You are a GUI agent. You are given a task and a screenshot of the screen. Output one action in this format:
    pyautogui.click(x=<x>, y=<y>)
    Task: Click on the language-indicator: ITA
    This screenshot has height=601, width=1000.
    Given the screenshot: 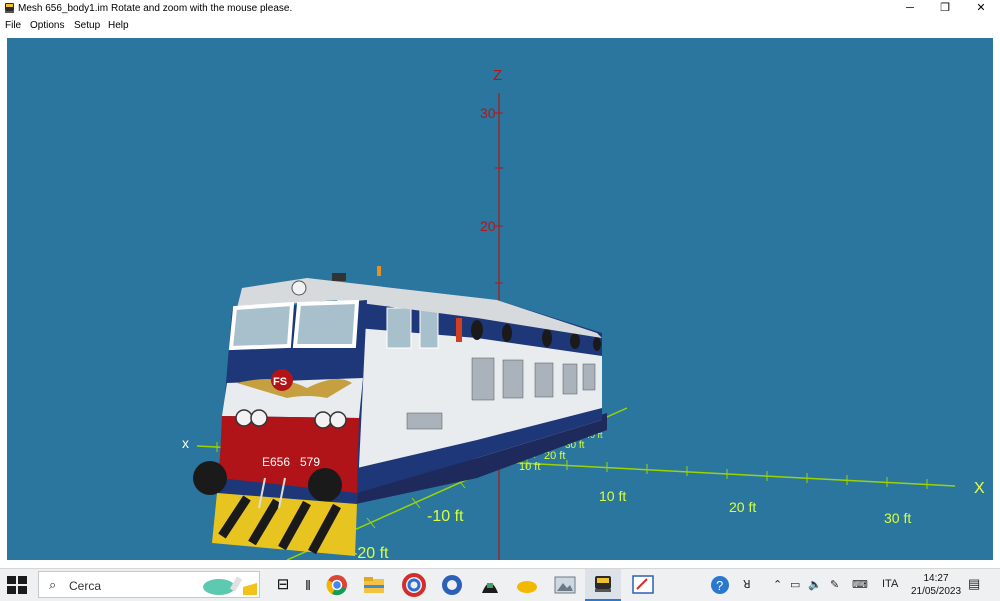 What is the action you would take?
    pyautogui.click(x=890, y=584)
    